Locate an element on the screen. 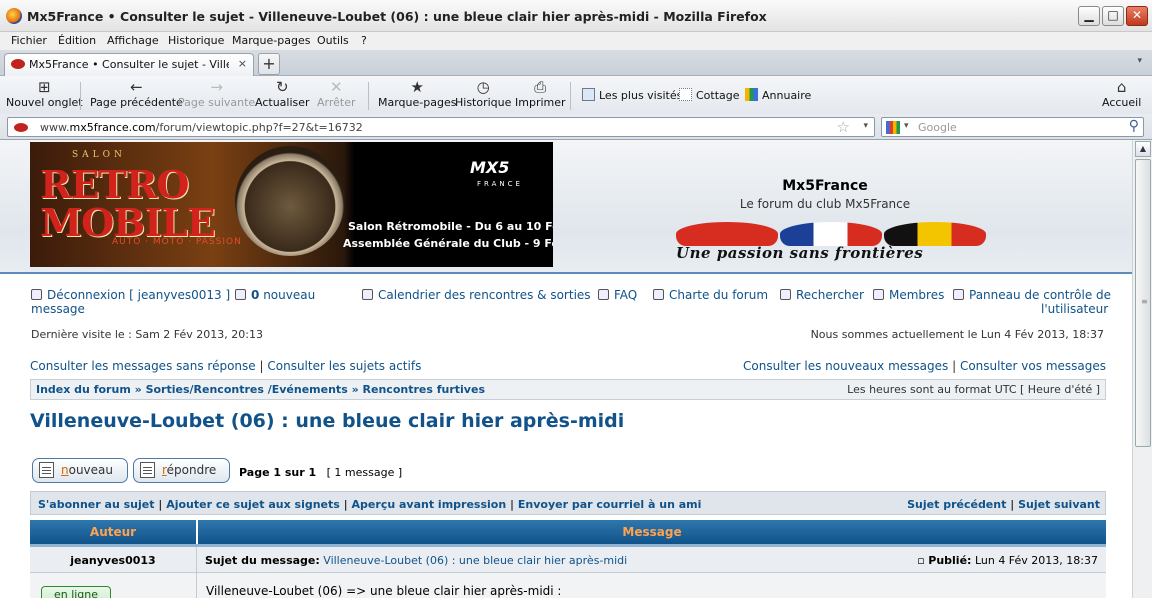  scroll-up-arrow-icon: ▲ is located at coordinates (1143, 149).